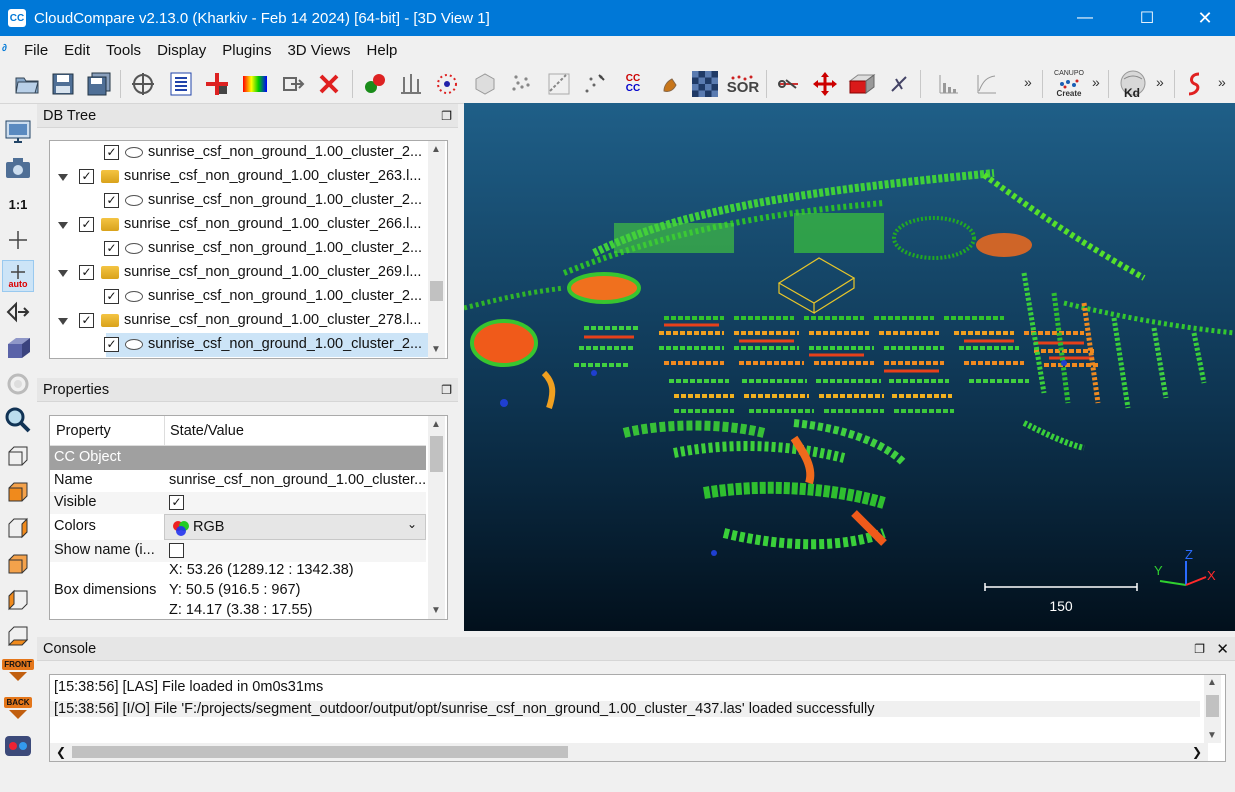 The height and width of the screenshot is (792, 1235). What do you see at coordinates (77, 50) in the screenshot?
I see `menu-edit: Edit` at bounding box center [77, 50].